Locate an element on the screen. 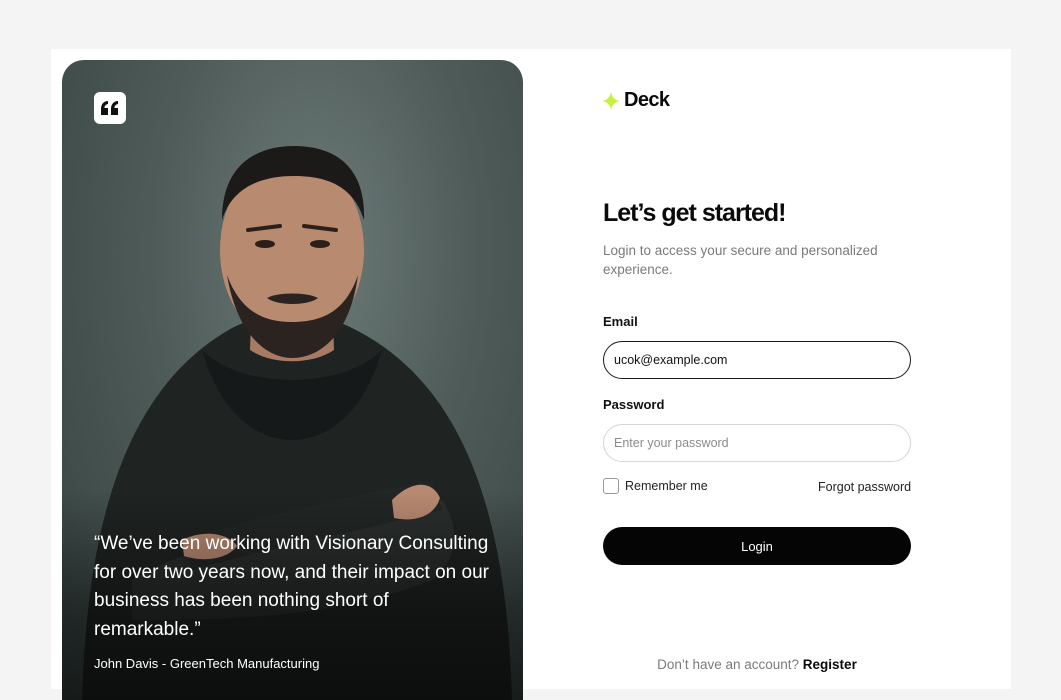  remember-me-option: Remember me is located at coordinates (655, 486).